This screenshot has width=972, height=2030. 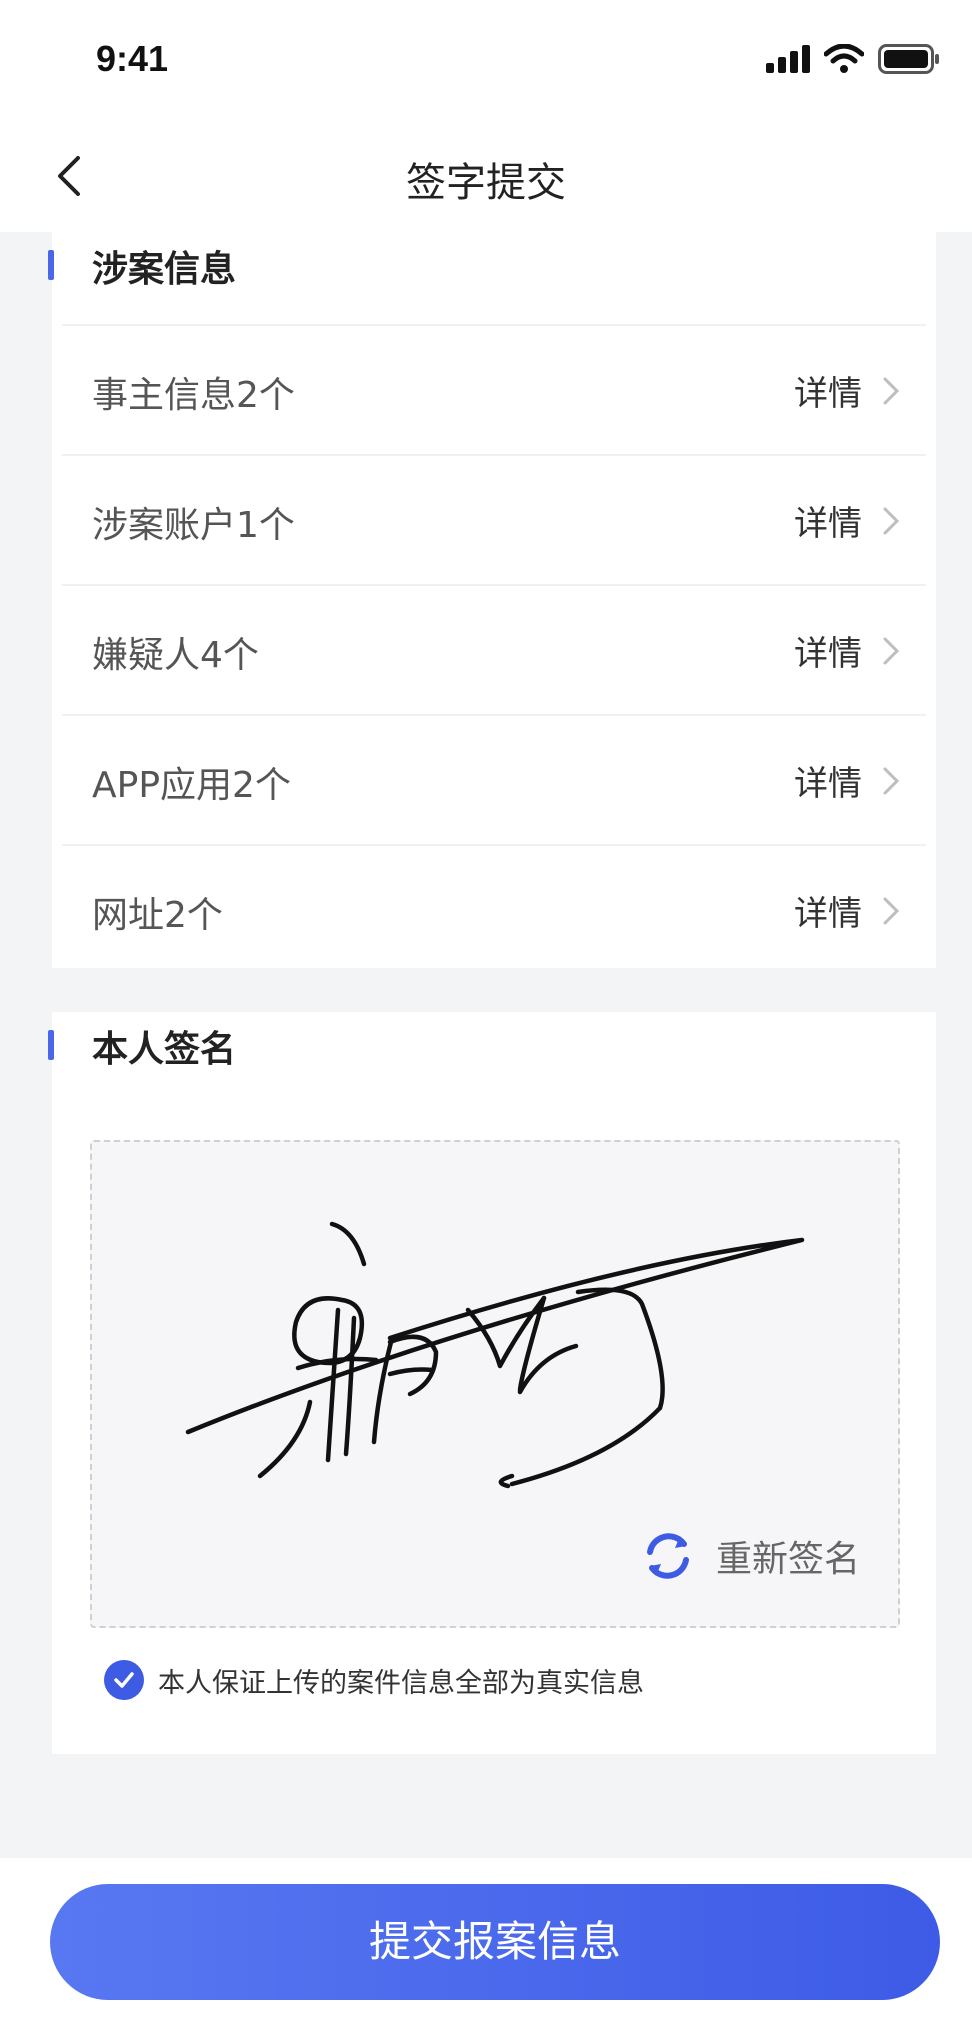 What do you see at coordinates (191, 785) in the screenshot?
I see `row-label: APP应用2个` at bounding box center [191, 785].